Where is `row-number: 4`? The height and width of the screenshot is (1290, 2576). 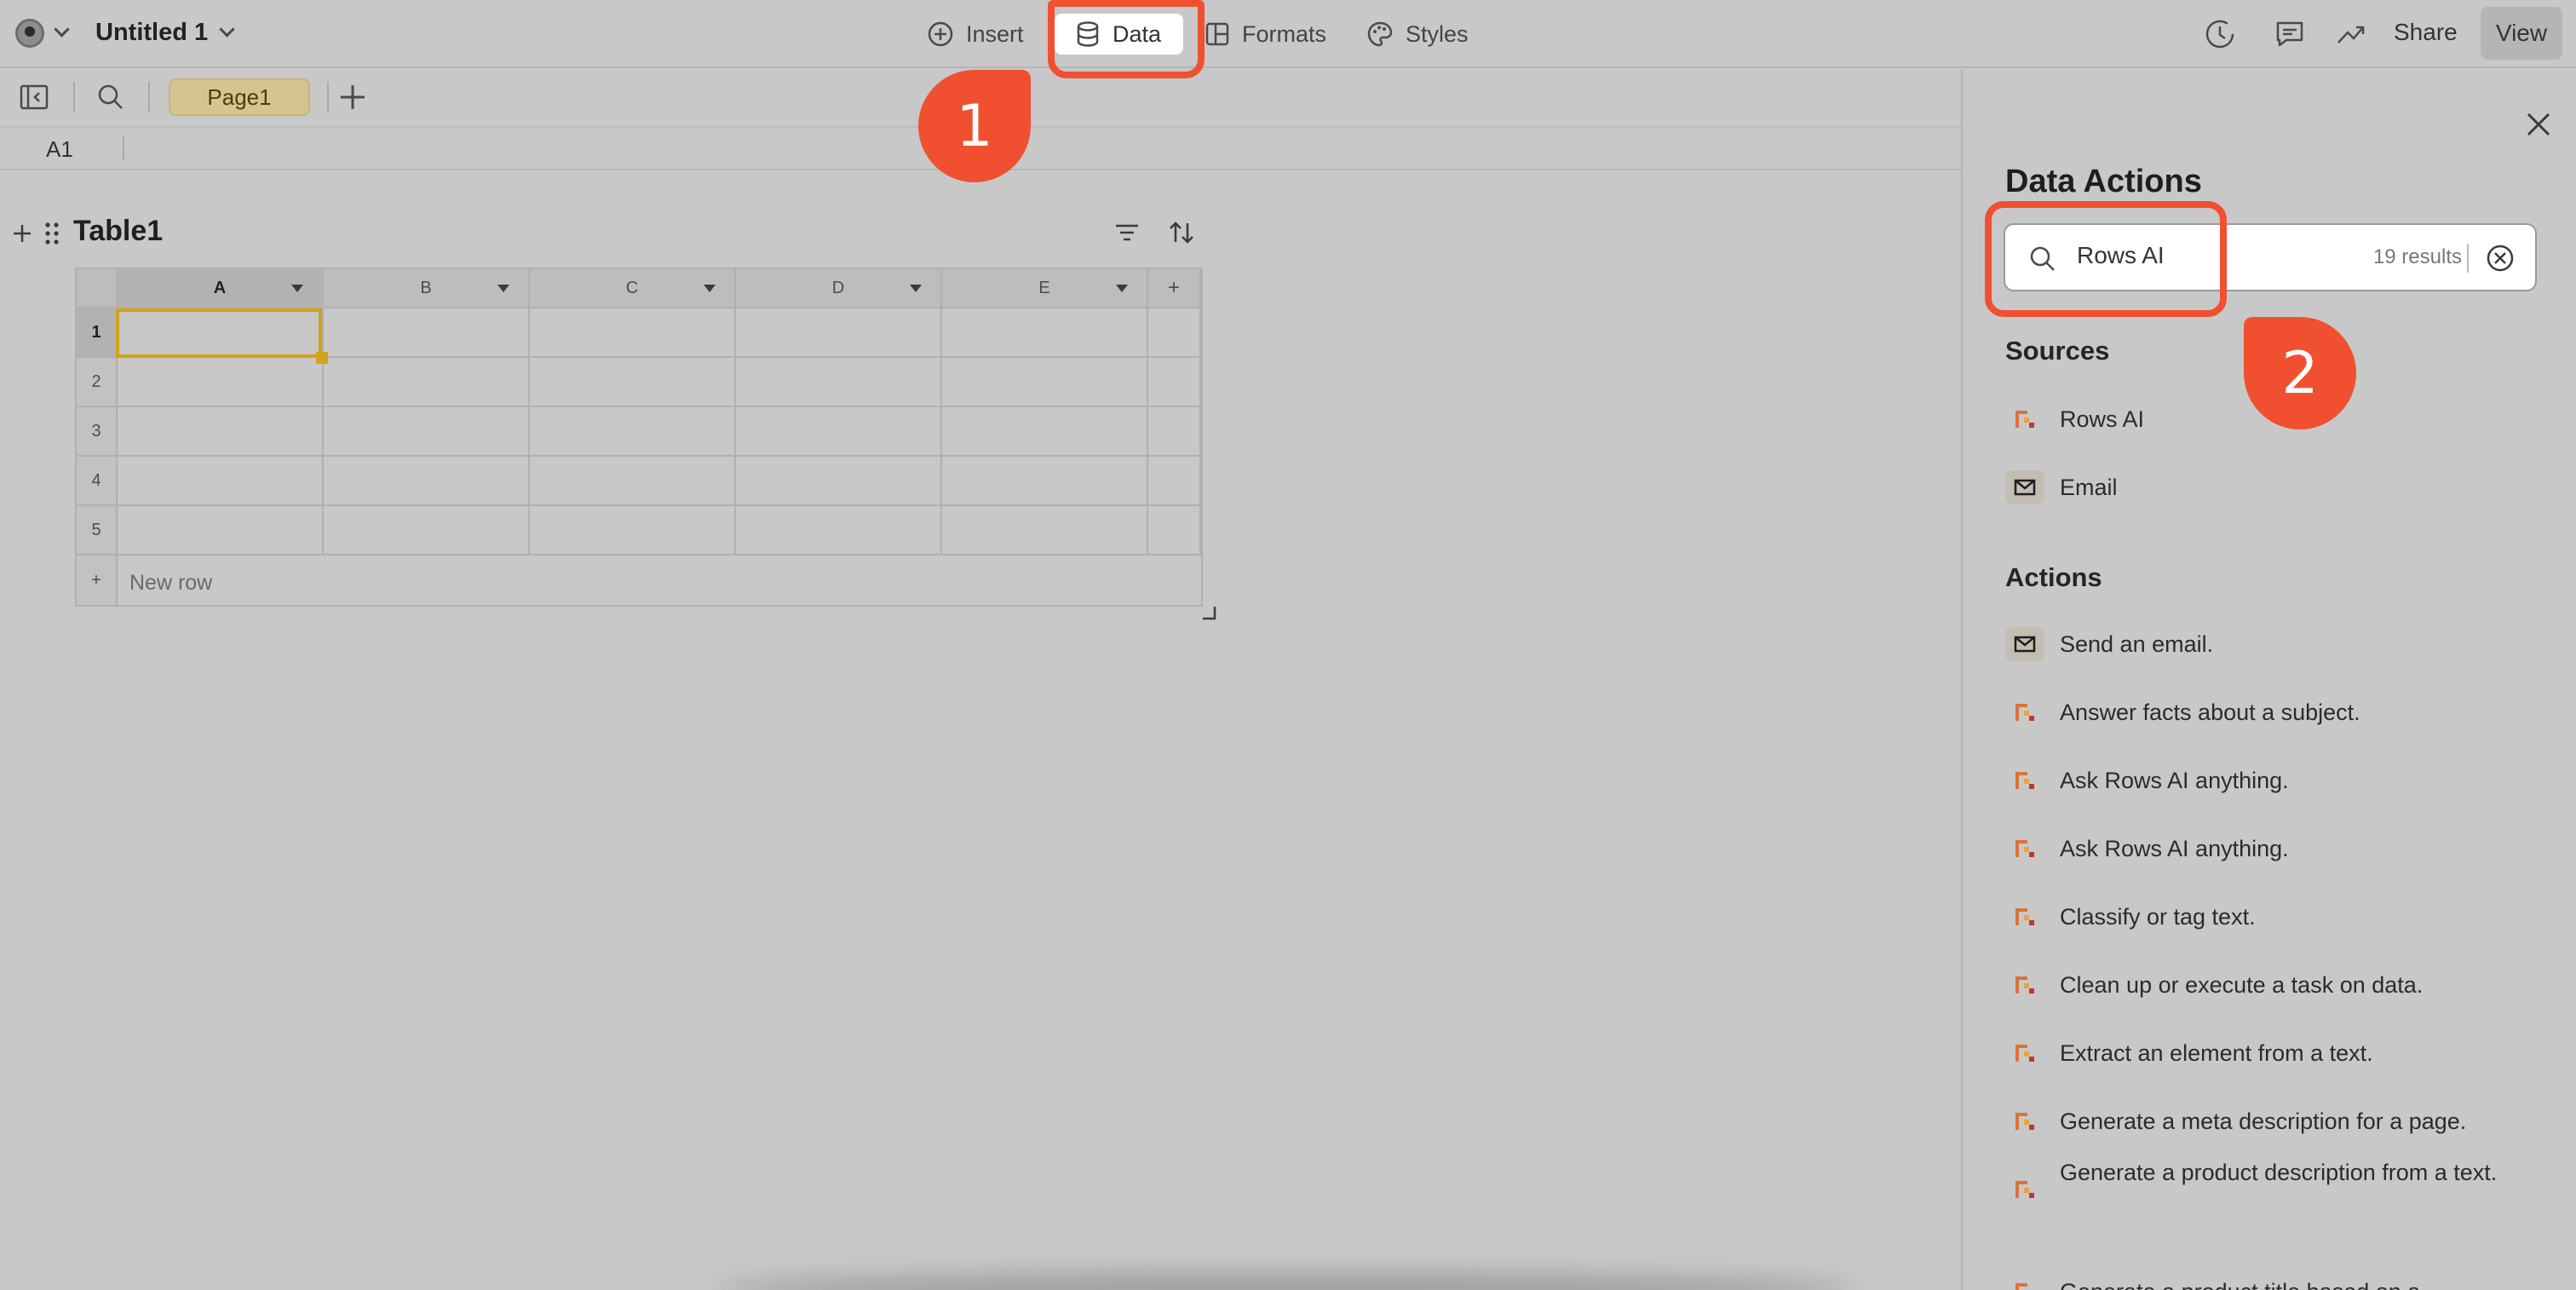 row-number: 4 is located at coordinates (98, 482).